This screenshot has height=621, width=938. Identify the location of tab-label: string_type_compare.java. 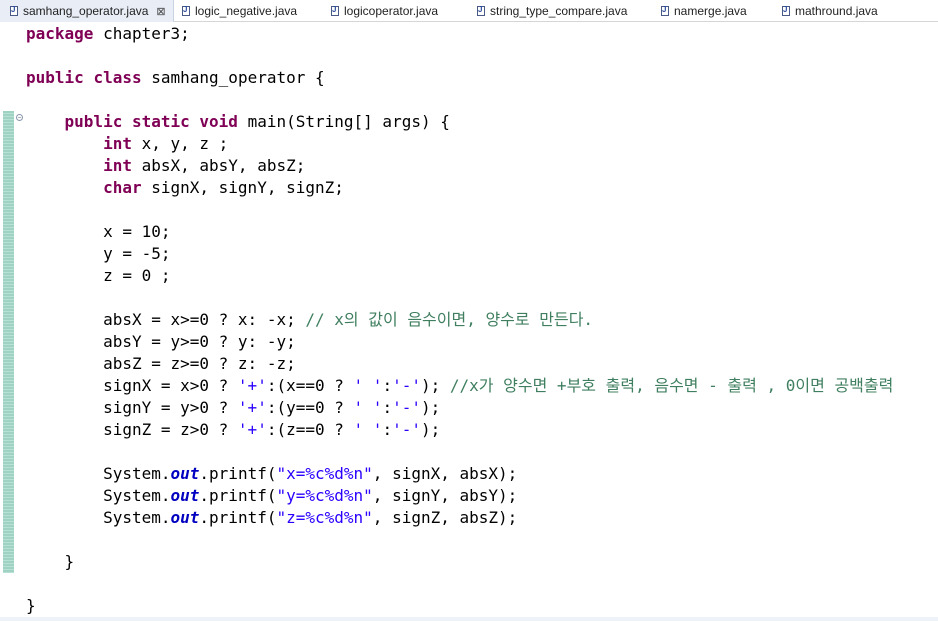
(559, 11).